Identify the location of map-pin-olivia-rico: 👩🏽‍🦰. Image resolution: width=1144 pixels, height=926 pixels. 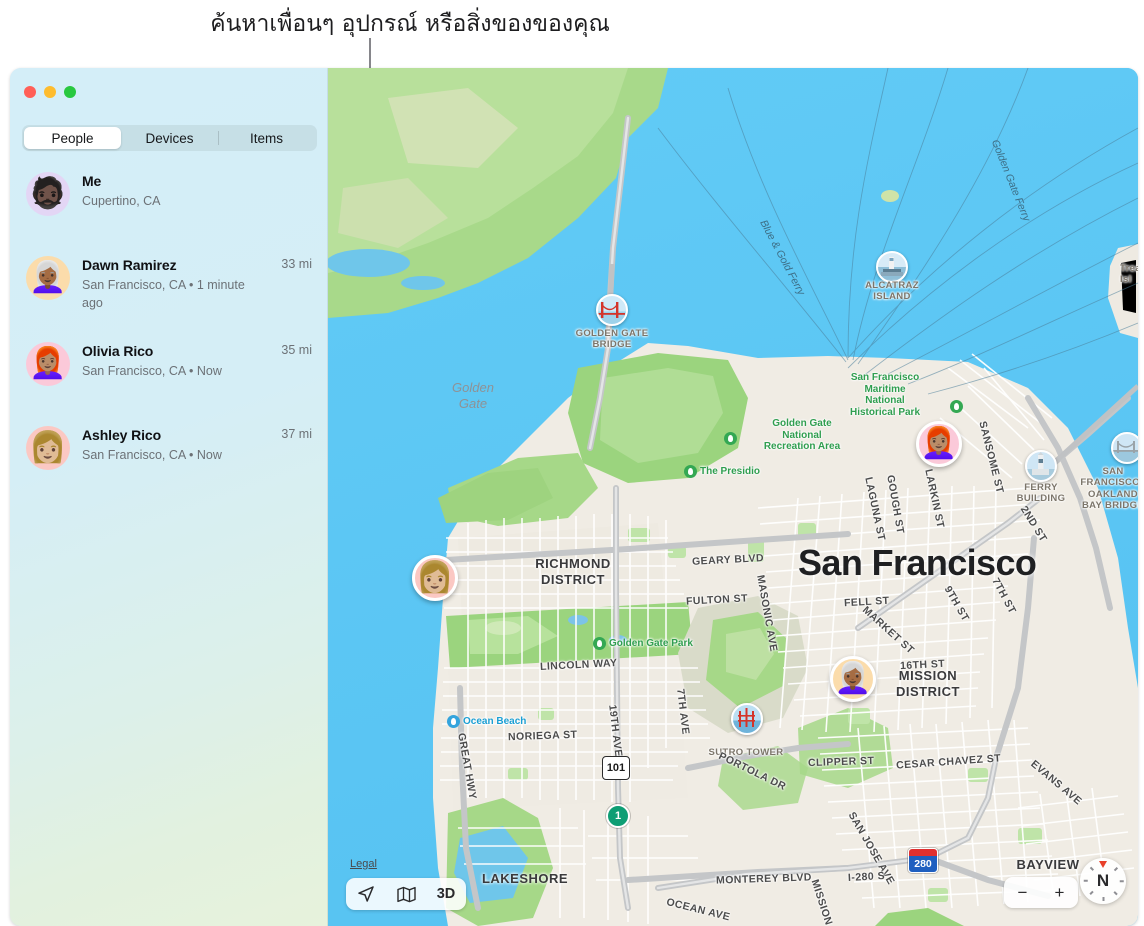
(939, 444).